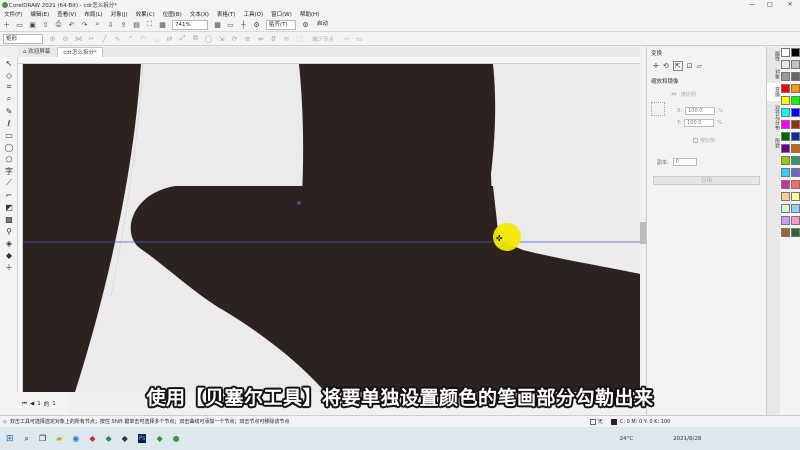  I want to click on shape-tool-icon: ◇, so click(9, 75).